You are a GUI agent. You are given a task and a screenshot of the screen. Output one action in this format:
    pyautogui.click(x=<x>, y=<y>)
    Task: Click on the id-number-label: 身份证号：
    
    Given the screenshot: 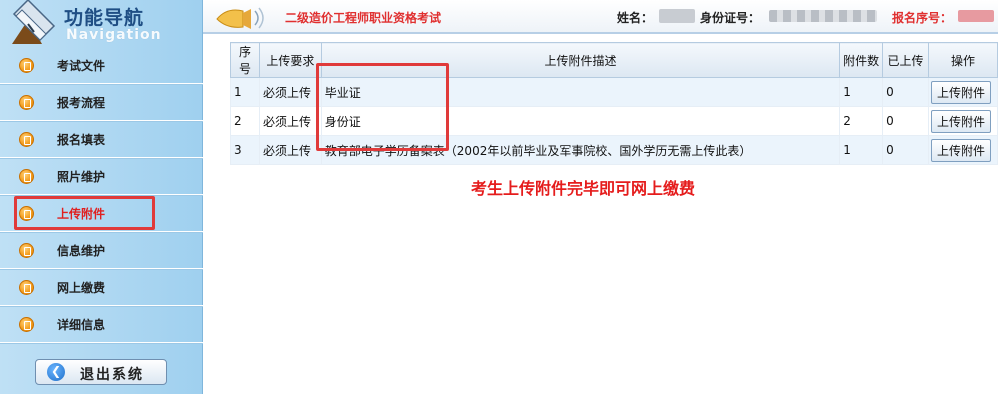 What is the action you would take?
    pyautogui.click(x=730, y=18)
    